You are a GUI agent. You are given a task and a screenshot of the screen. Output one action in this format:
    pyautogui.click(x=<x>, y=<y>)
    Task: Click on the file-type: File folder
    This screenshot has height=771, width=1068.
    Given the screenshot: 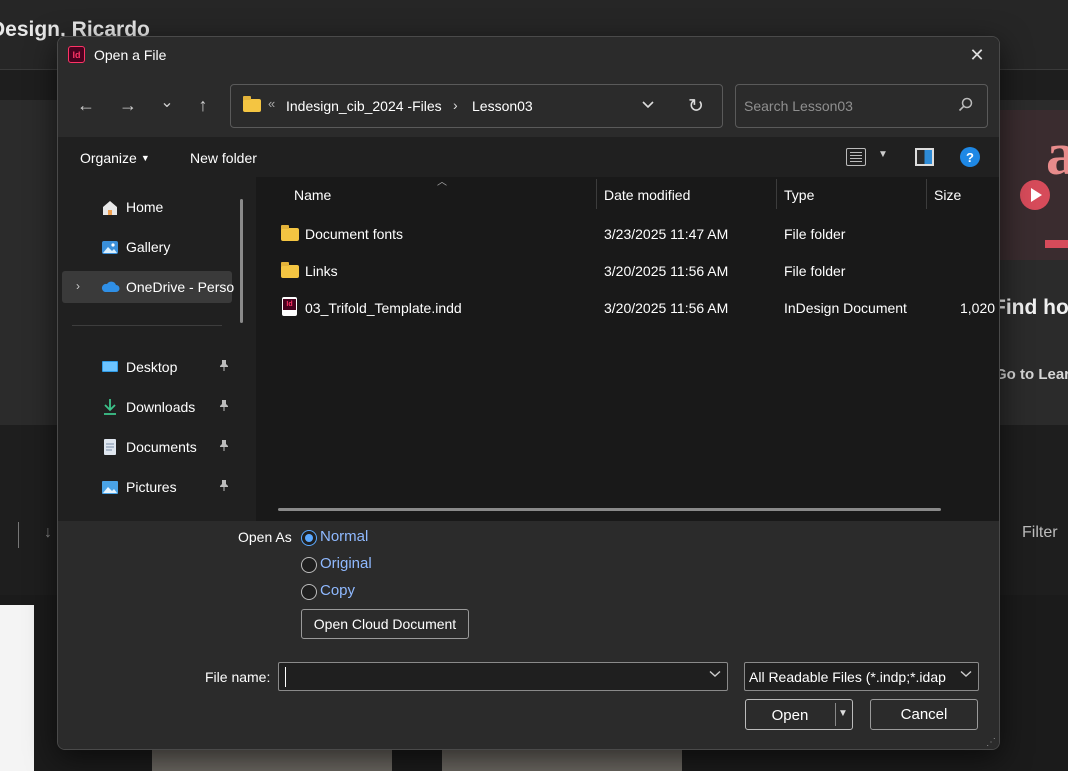 What is the action you would take?
    pyautogui.click(x=815, y=271)
    